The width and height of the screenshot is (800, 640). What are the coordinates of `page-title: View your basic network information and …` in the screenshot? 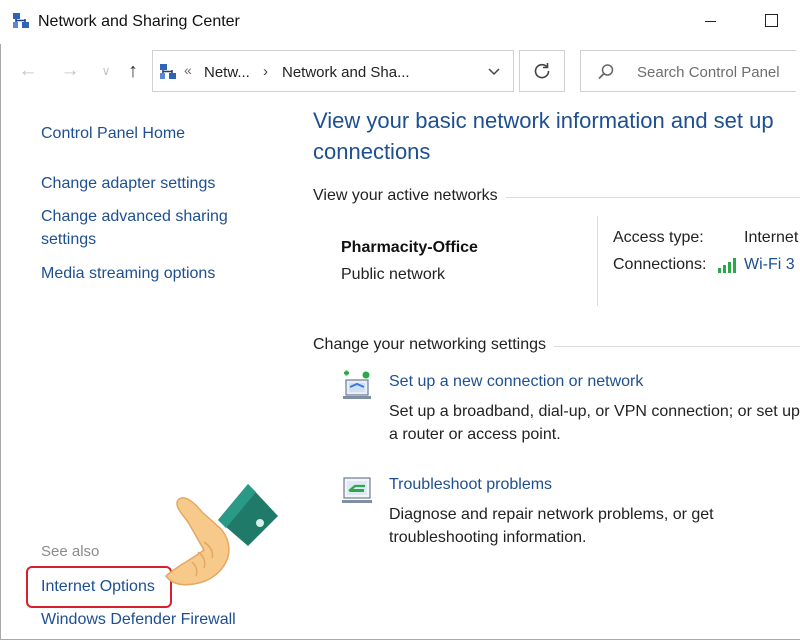 It's located at (553, 136).